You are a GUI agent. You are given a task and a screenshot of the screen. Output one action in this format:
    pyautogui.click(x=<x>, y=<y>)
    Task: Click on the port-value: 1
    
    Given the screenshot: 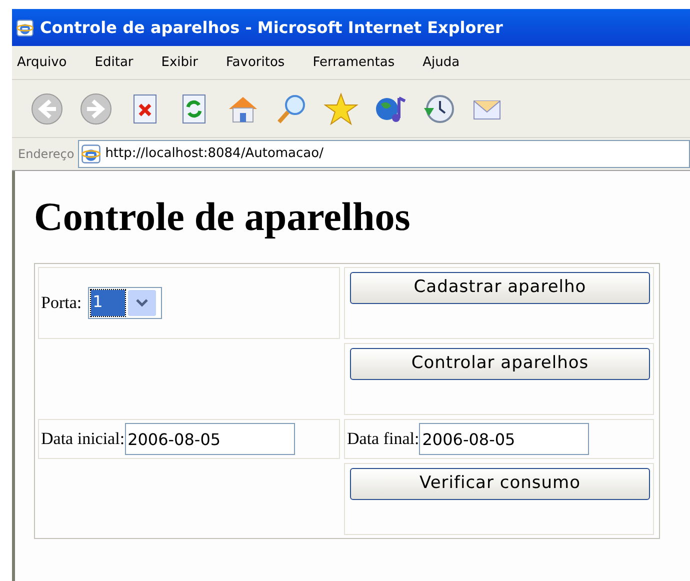 What is the action you would take?
    pyautogui.click(x=107, y=303)
    